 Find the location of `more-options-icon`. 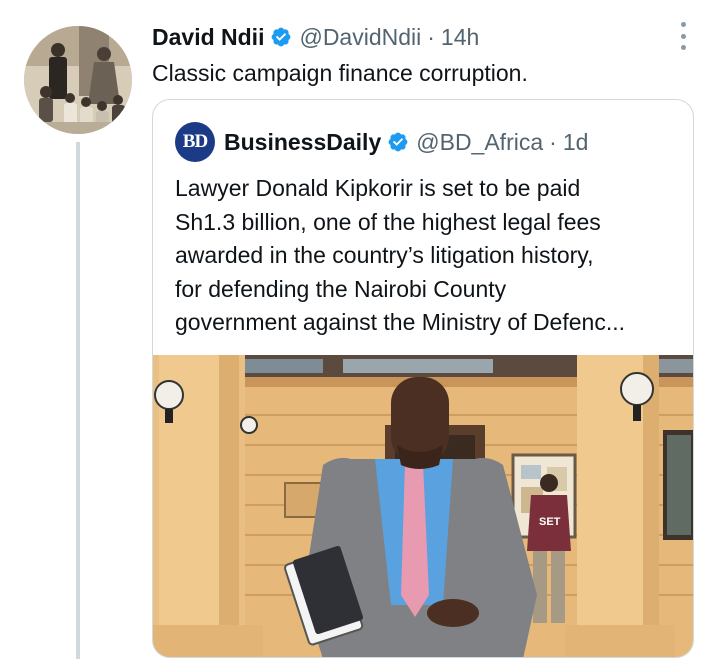

more-options-icon is located at coordinates (683, 36).